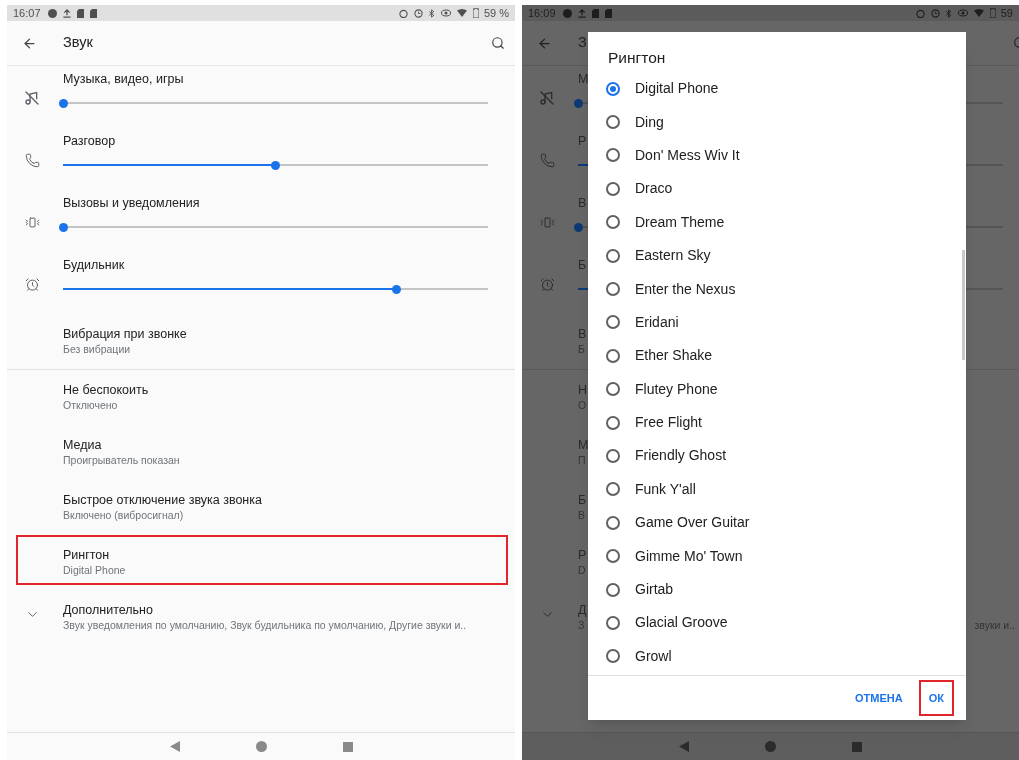 The width and height of the screenshot is (1019, 760). What do you see at coordinates (542, 13) in the screenshot?
I see `status-time: 16:09` at bounding box center [542, 13].